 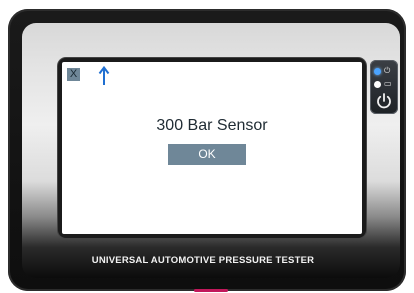 What do you see at coordinates (377, 84) in the screenshot?
I see `white-status-led-icon` at bounding box center [377, 84].